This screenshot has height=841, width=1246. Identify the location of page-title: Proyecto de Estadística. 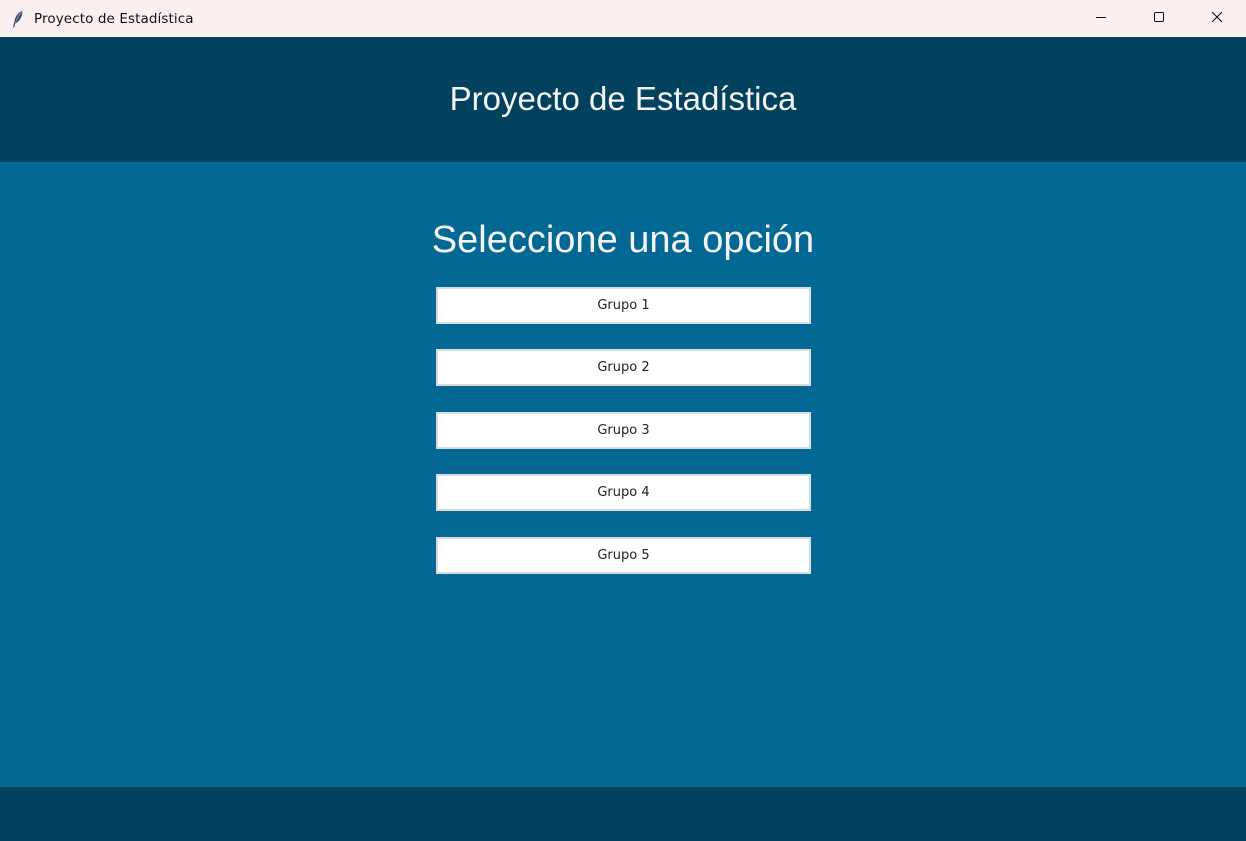
(623, 98).